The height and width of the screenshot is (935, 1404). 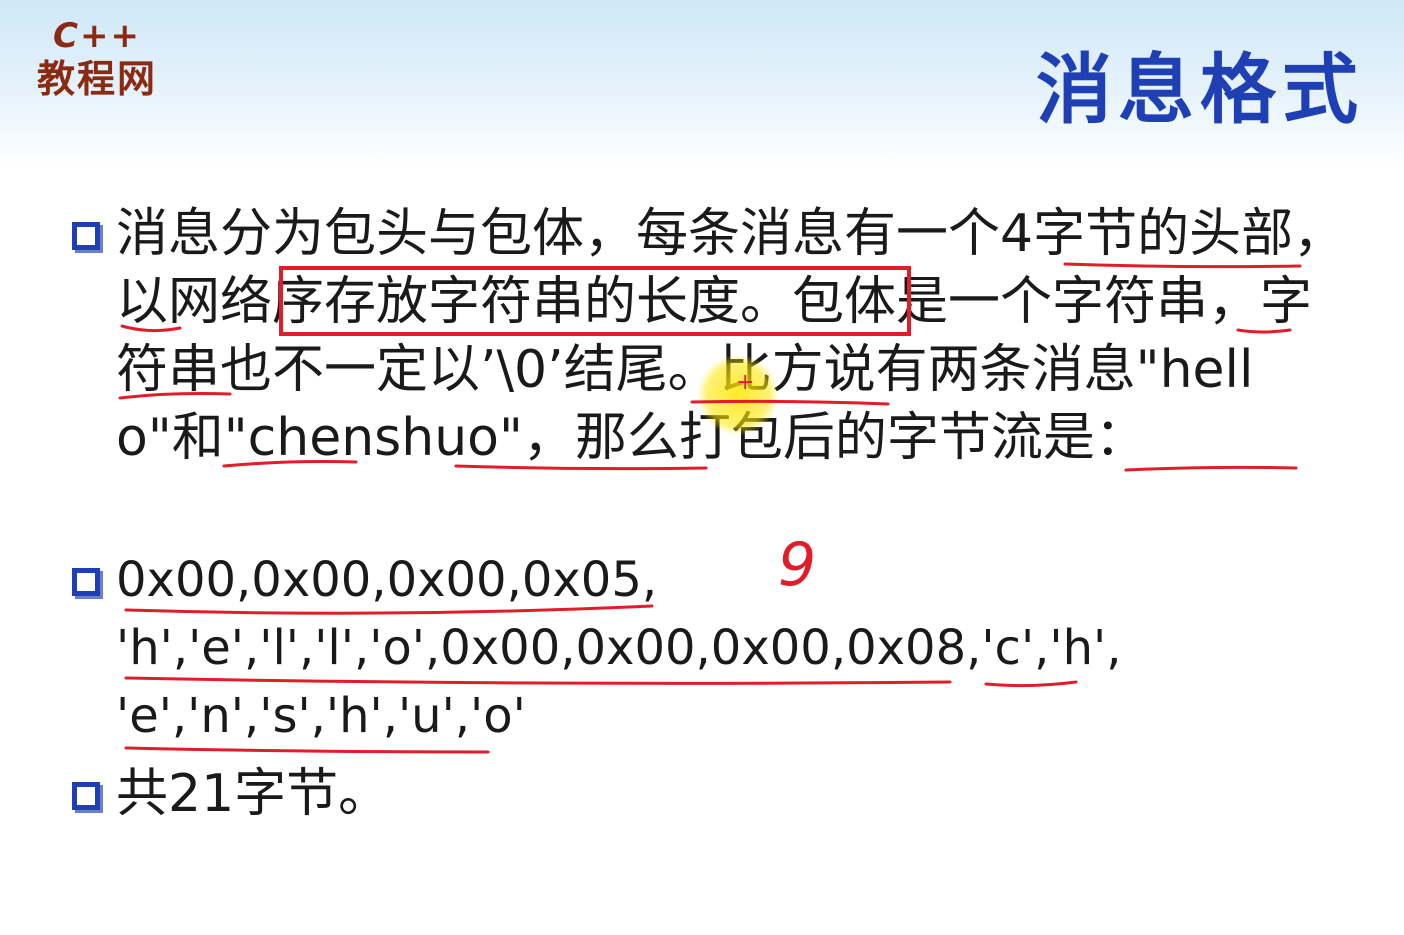 What do you see at coordinates (745, 382) in the screenshot?
I see `cursor-plus-icon: +` at bounding box center [745, 382].